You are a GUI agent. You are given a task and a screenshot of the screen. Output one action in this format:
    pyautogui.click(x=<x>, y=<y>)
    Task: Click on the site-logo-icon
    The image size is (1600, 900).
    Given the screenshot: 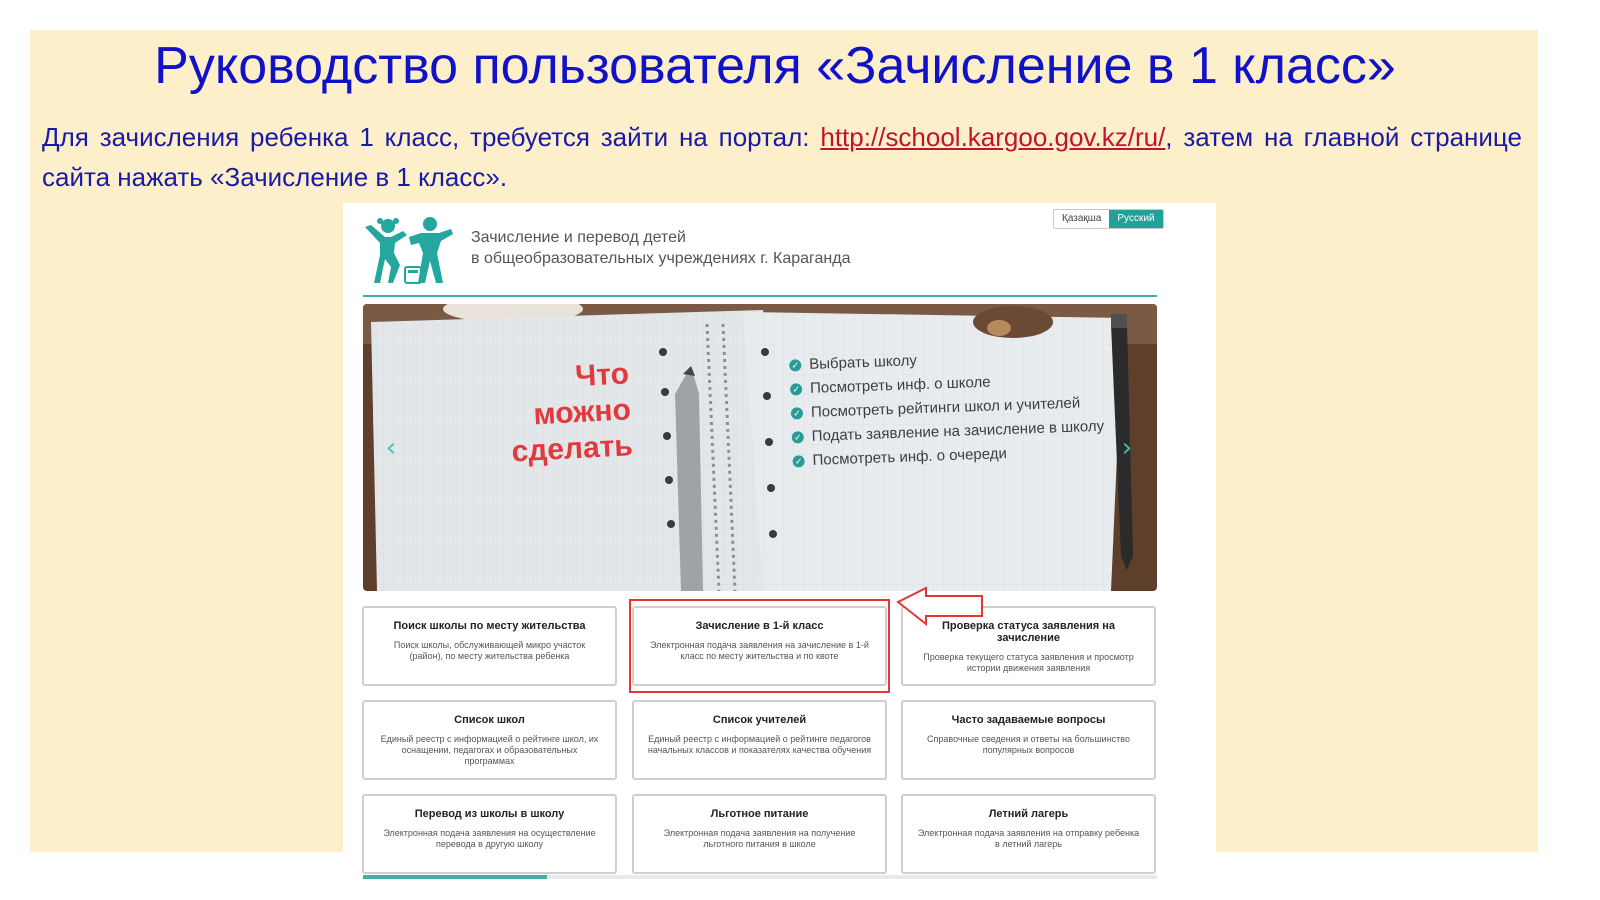 What is the action you would take?
    pyautogui.click(x=408, y=250)
    